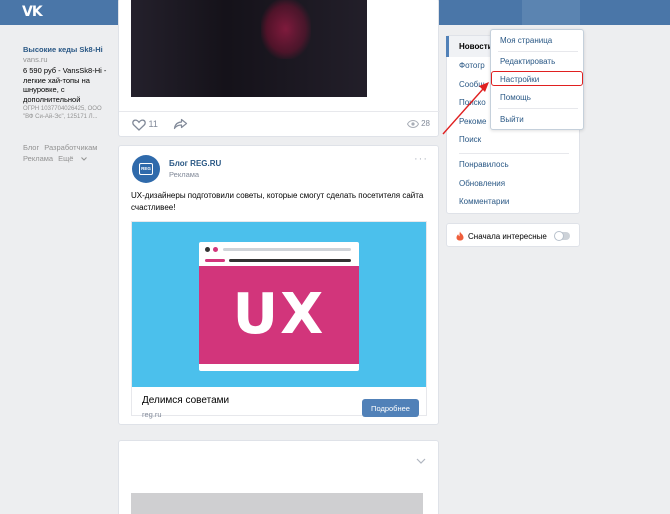 This screenshot has height=514, width=670. I want to click on browser-window-illustration: UX, so click(279, 306).